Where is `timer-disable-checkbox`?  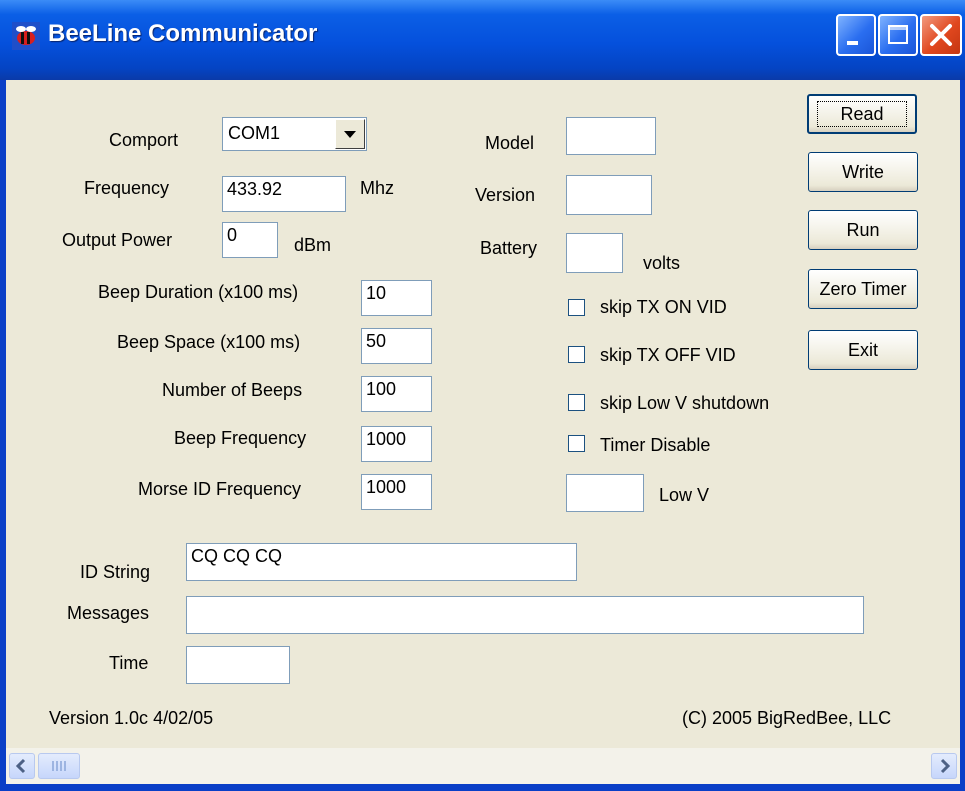 timer-disable-checkbox is located at coordinates (576, 443).